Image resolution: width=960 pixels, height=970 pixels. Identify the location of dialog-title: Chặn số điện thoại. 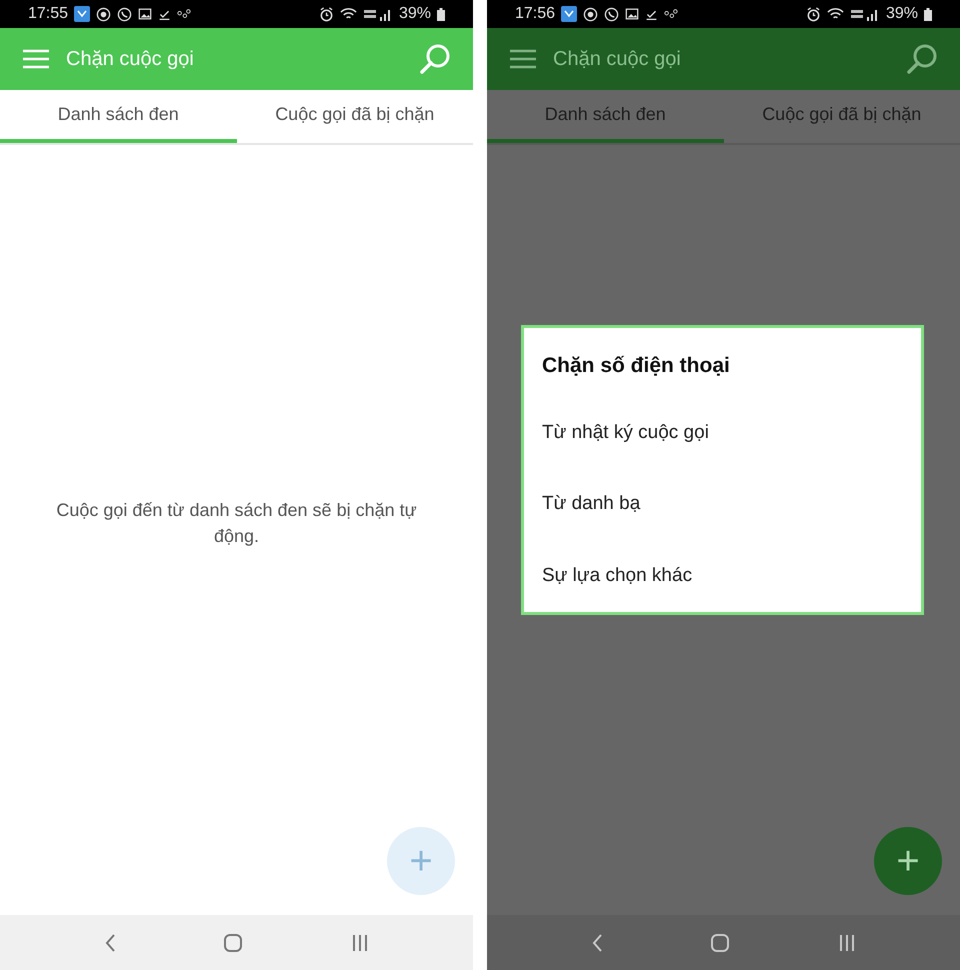
(636, 366).